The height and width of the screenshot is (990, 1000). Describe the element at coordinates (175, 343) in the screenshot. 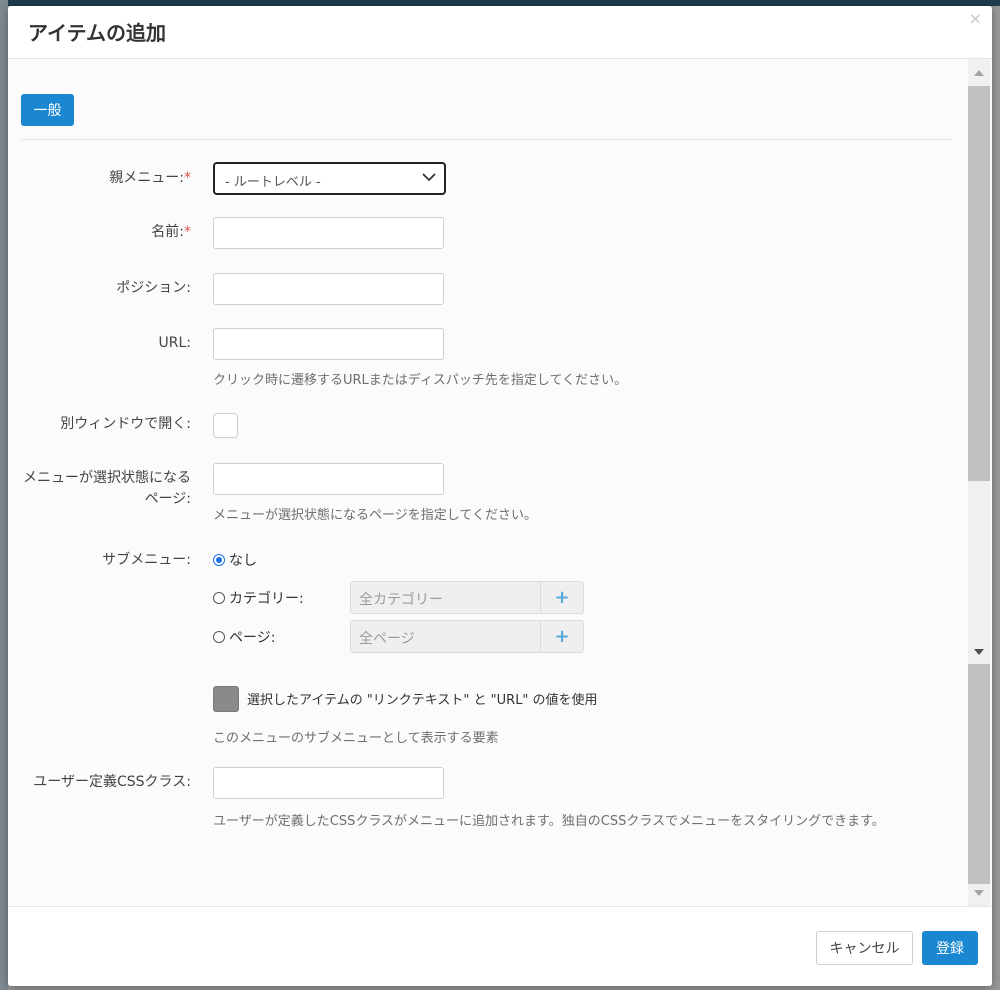

I see `url-label: URL:` at that location.